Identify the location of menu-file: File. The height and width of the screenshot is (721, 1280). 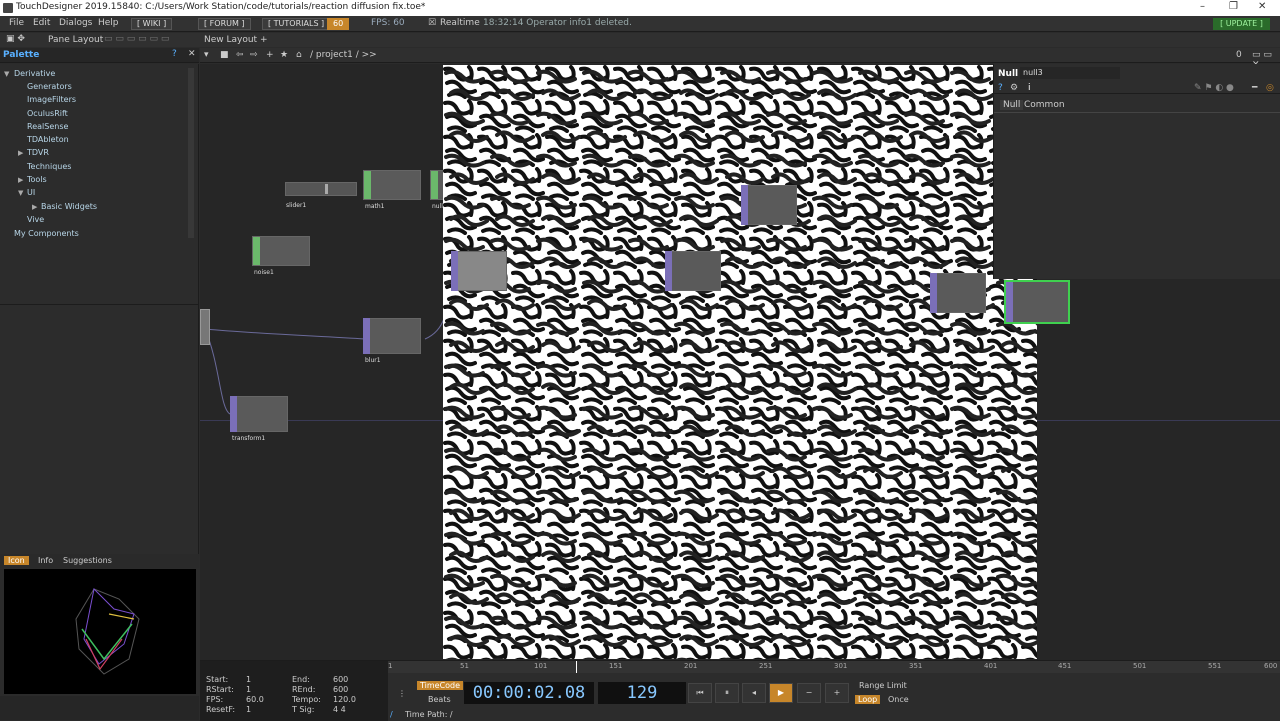
(16, 23).